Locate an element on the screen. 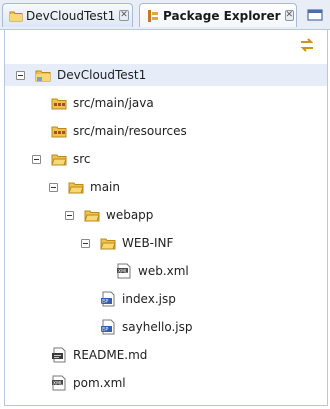 The height and width of the screenshot is (409, 330). tree-item-label: webapp is located at coordinates (130, 215).